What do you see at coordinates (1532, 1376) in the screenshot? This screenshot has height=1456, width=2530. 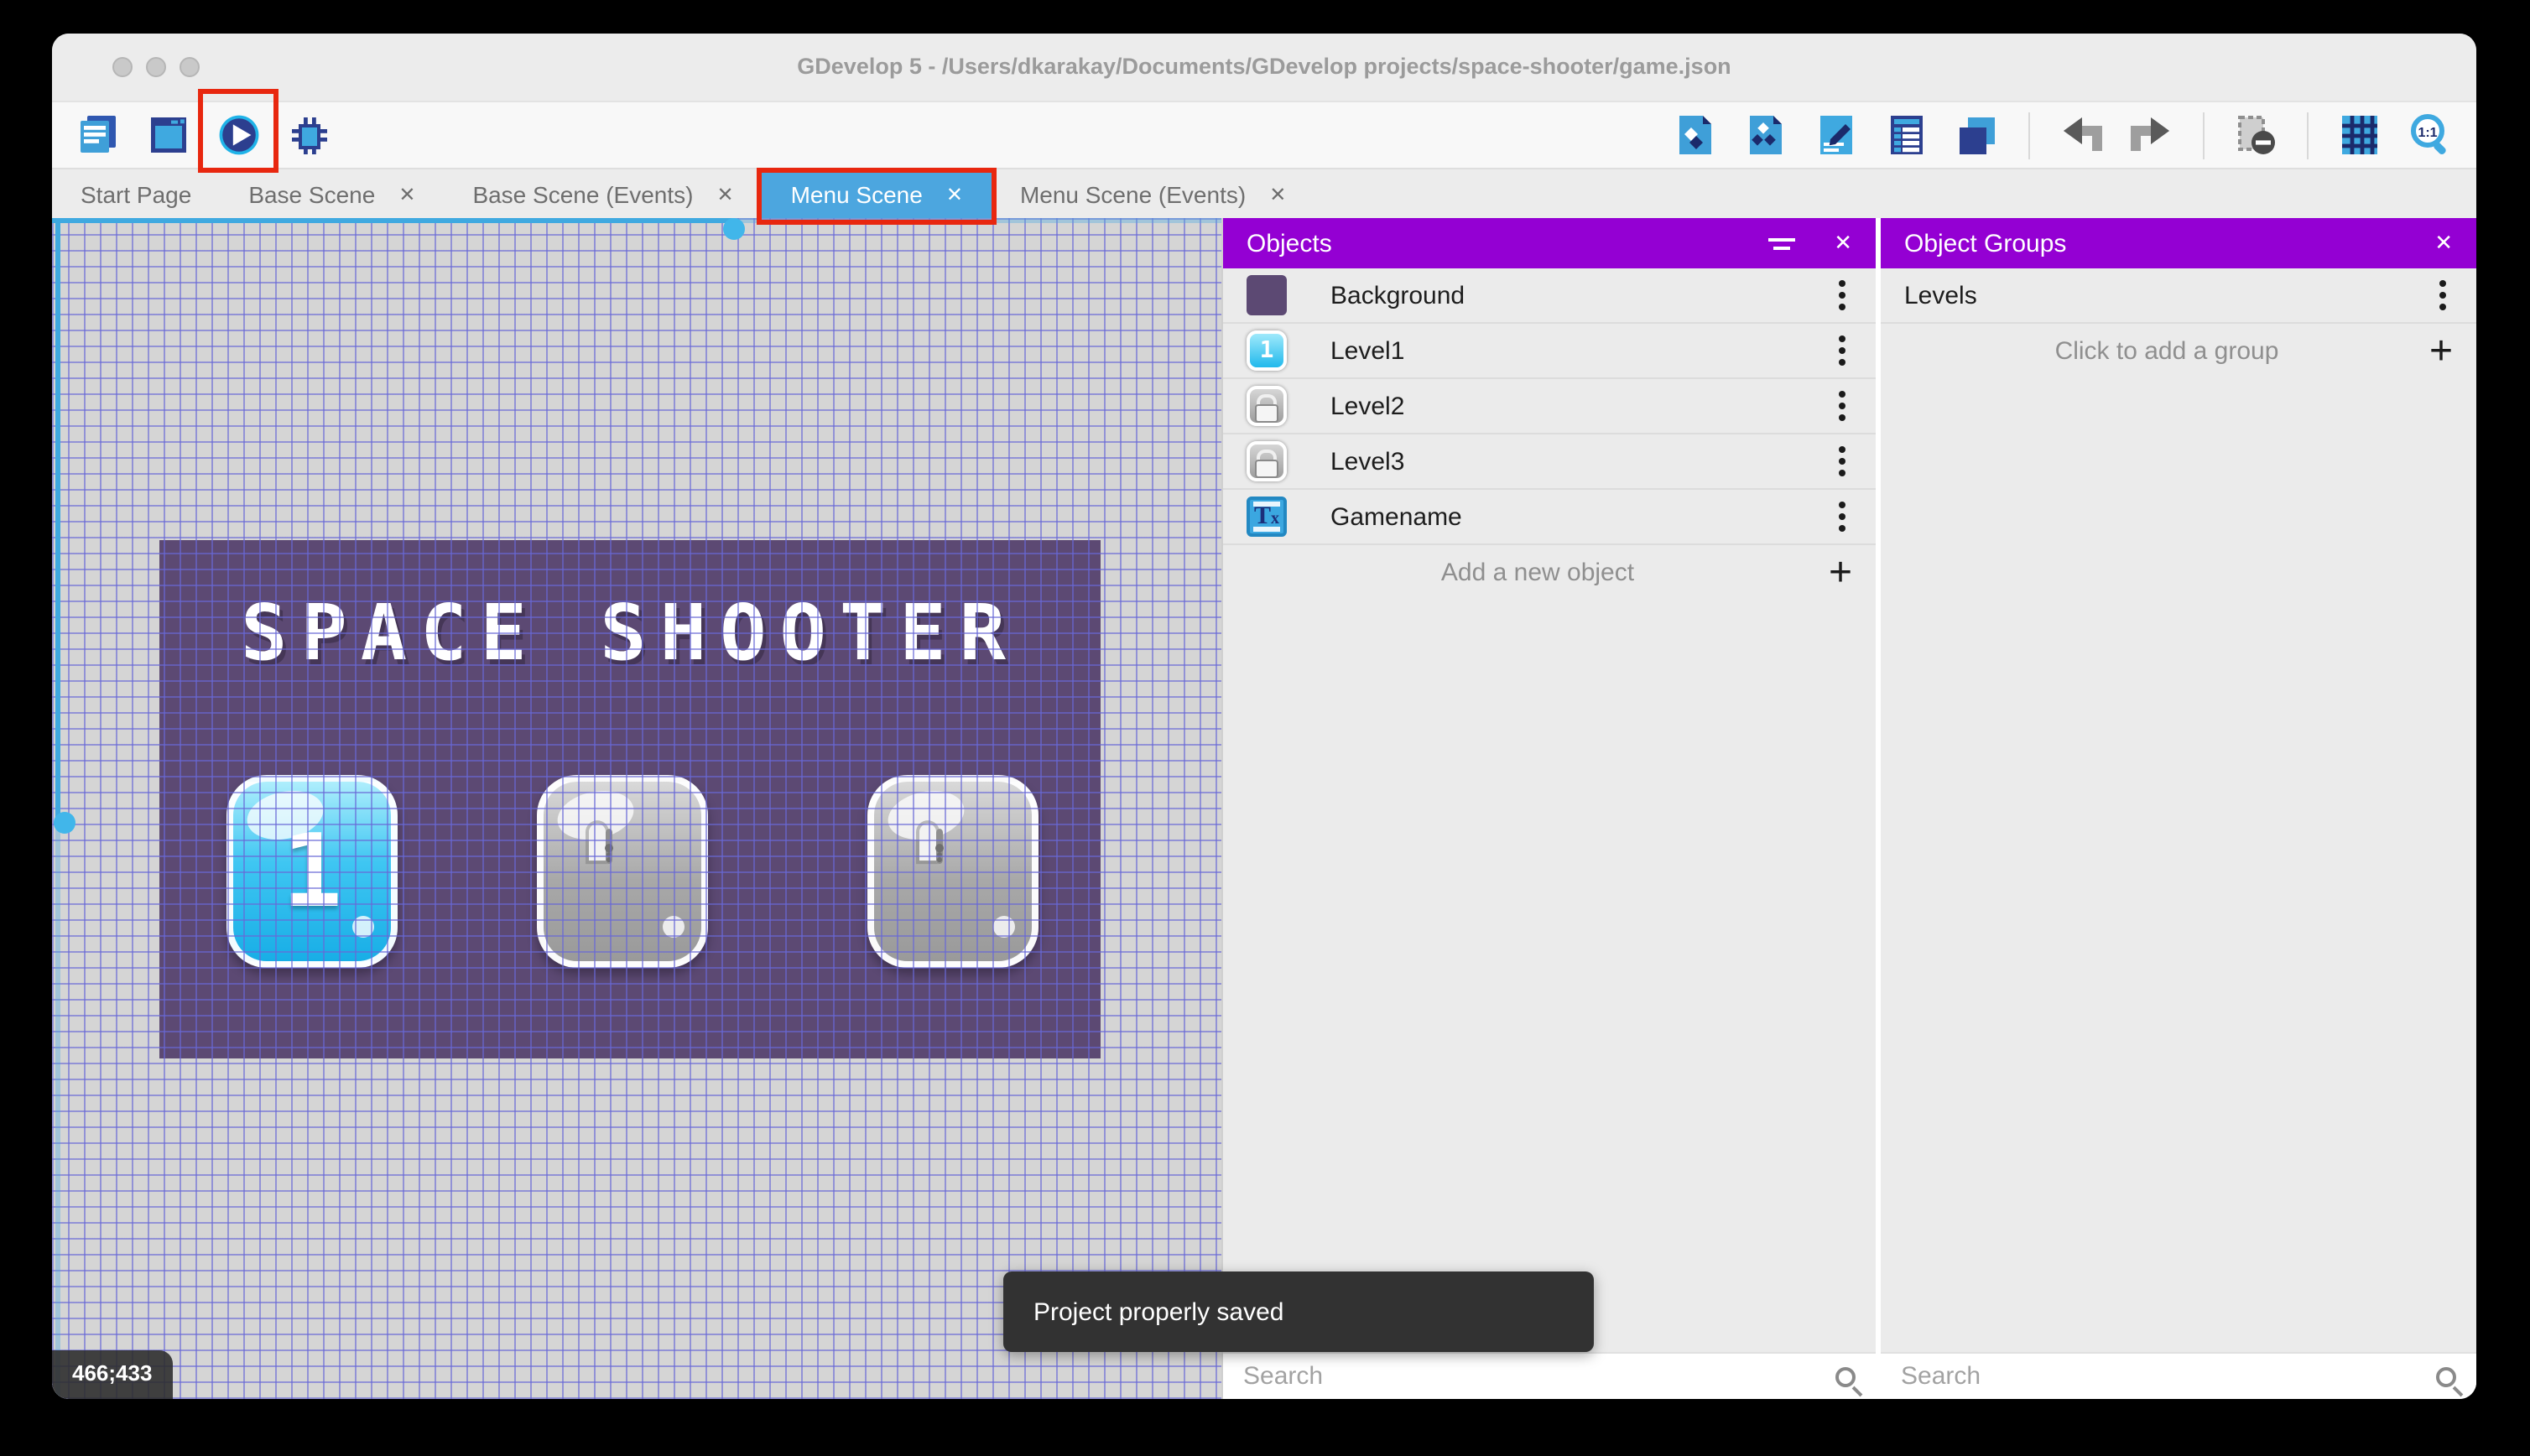 I see `objects-search-input` at bounding box center [1532, 1376].